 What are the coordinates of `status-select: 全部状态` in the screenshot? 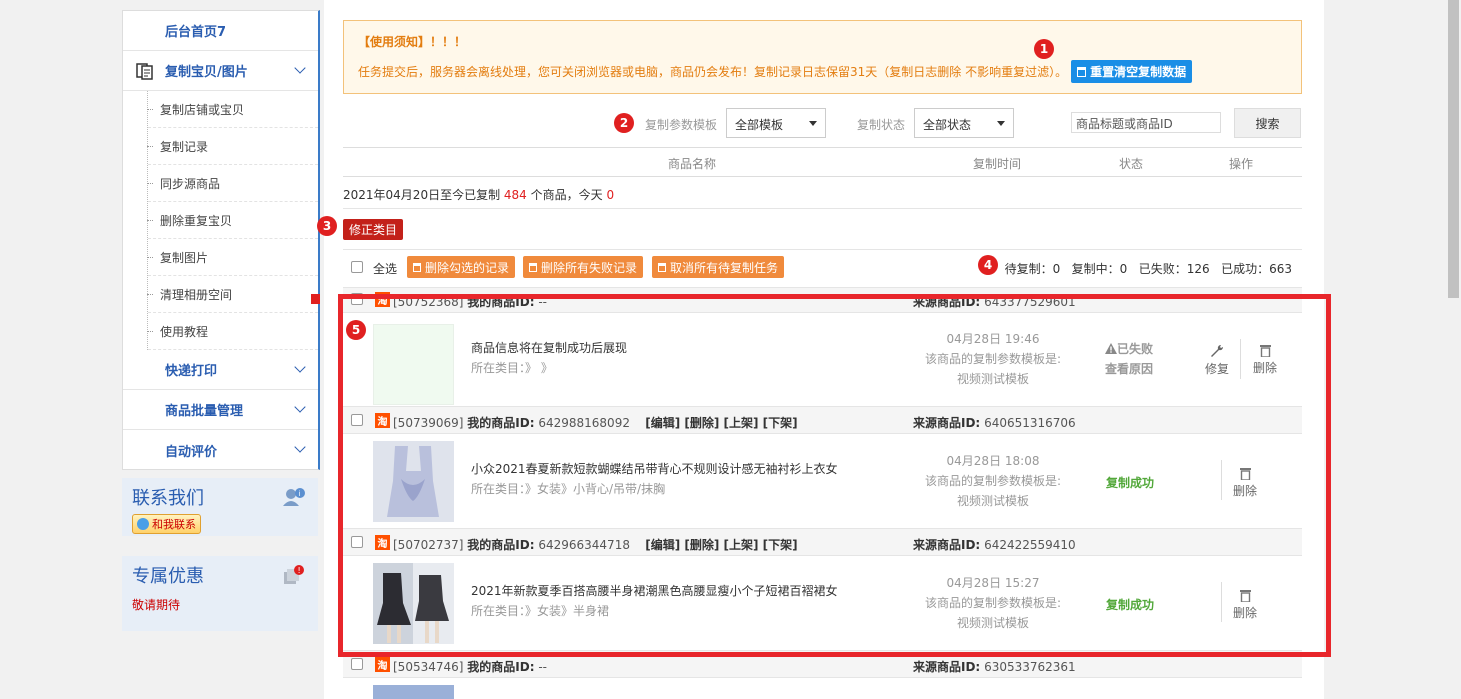 It's located at (964, 123).